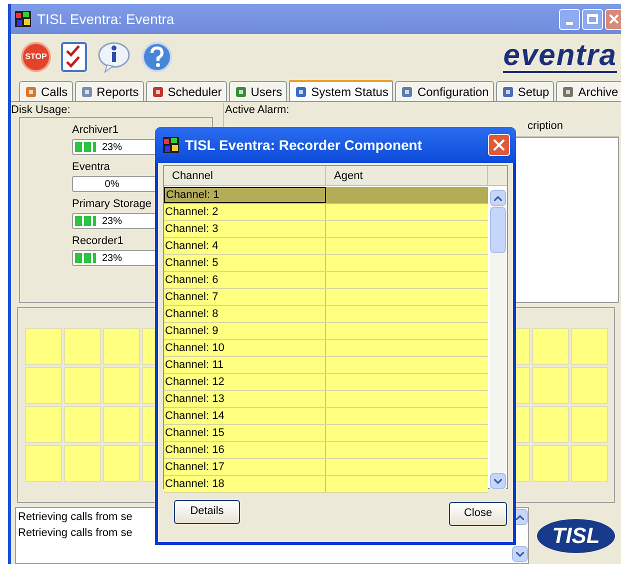 Image resolution: width=621 pixels, height=564 pixels. Describe the element at coordinates (207, 512) in the screenshot. I see `dialog-button: Details` at that location.